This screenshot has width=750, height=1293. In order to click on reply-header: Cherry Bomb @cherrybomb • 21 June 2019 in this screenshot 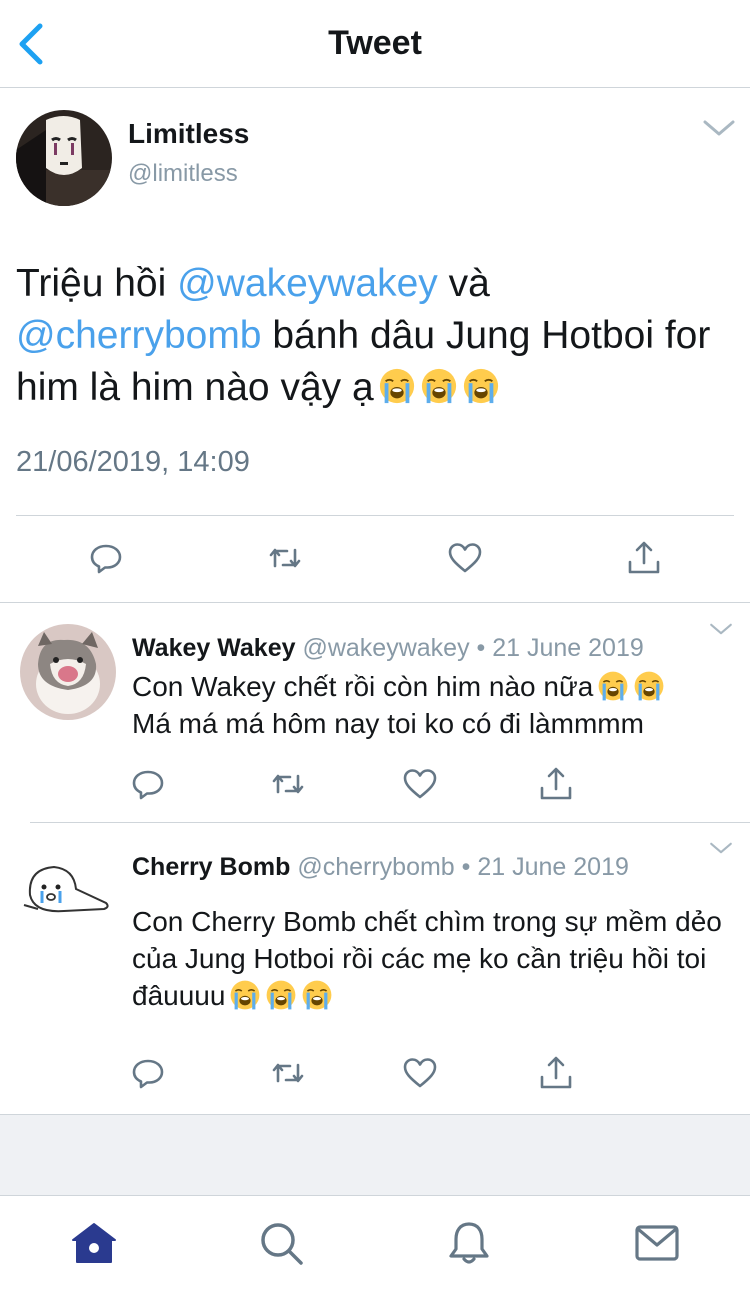, I will do `click(380, 867)`.